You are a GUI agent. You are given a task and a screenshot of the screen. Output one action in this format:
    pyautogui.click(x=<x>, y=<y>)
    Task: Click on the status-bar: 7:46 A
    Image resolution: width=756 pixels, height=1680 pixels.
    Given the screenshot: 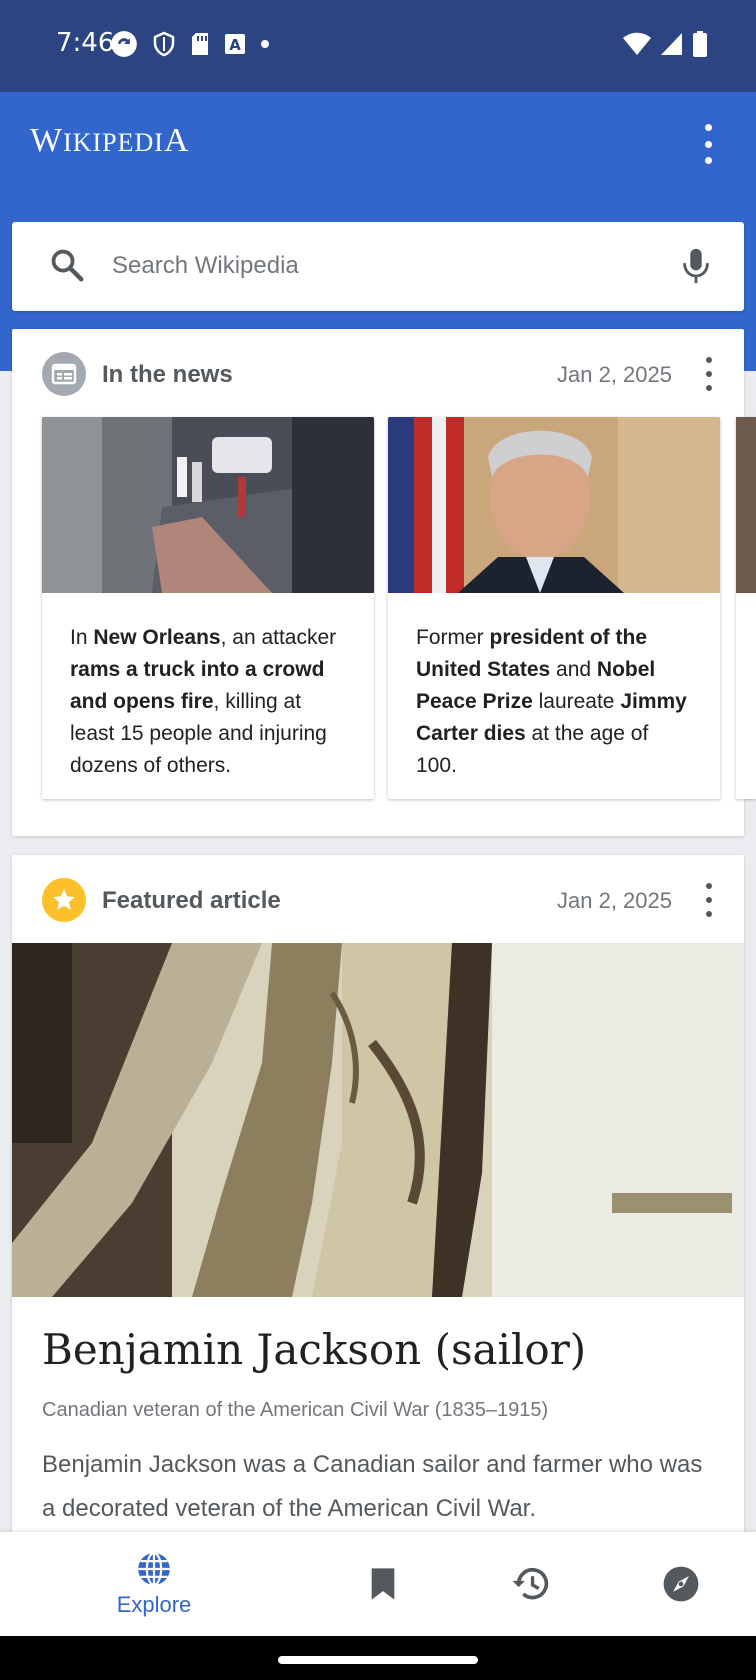 What is the action you would take?
    pyautogui.click(x=378, y=46)
    